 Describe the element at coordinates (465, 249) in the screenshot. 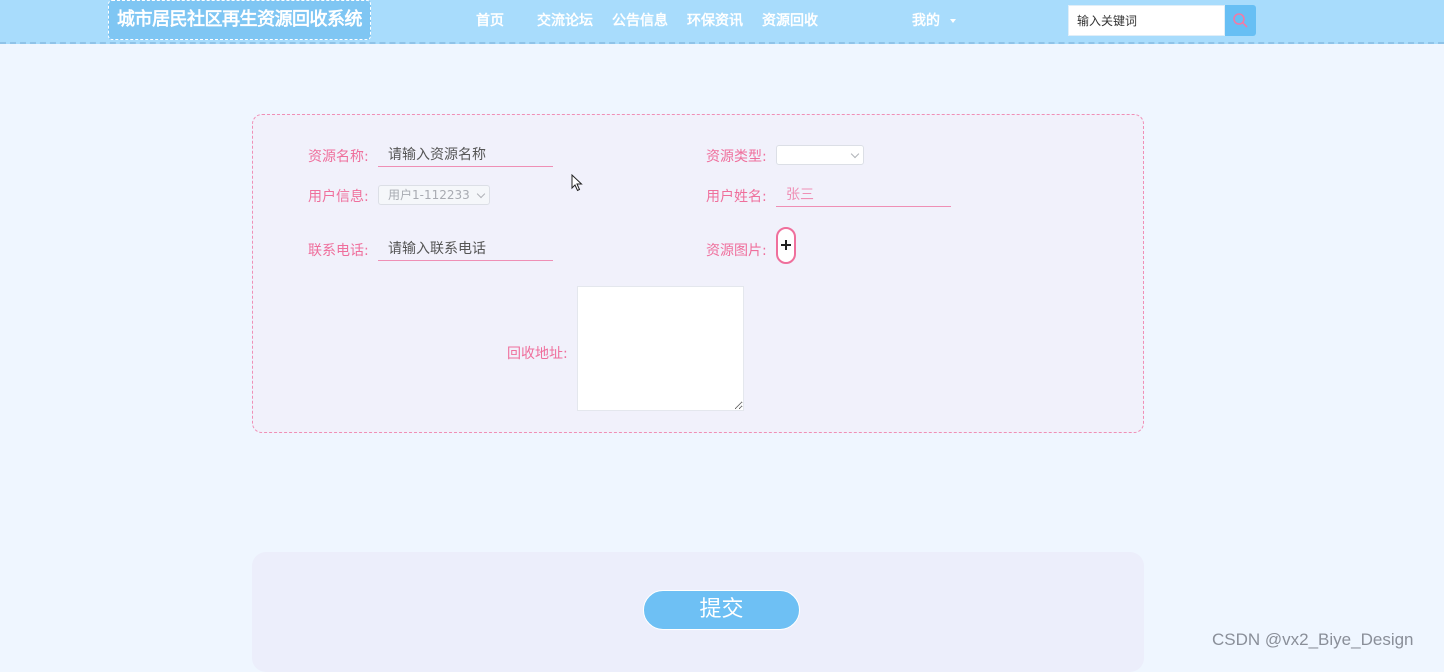

I see `phone-input` at that location.